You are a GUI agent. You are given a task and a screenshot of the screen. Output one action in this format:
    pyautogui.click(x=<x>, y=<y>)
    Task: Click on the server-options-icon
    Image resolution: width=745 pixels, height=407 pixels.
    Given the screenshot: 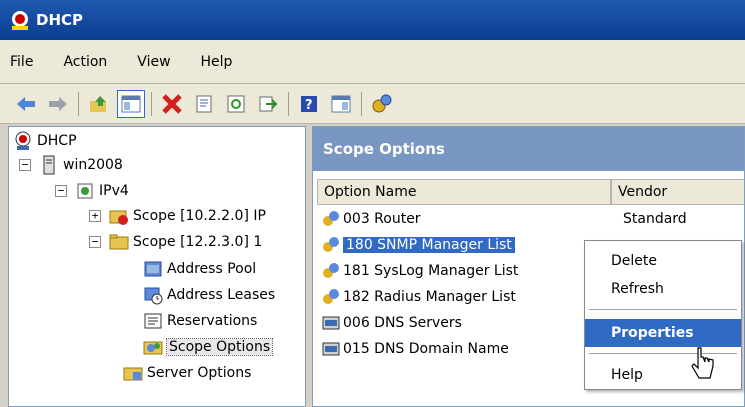 What is the action you would take?
    pyautogui.click(x=133, y=374)
    